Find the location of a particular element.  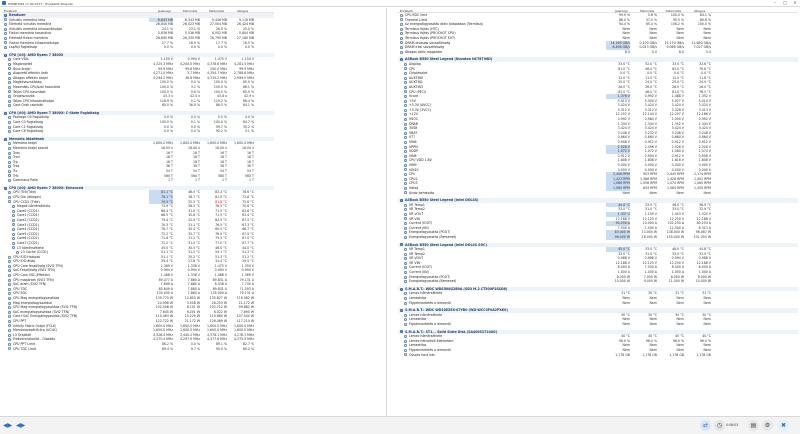

min-value: 9.7 % is located at coordinates (195, 348).